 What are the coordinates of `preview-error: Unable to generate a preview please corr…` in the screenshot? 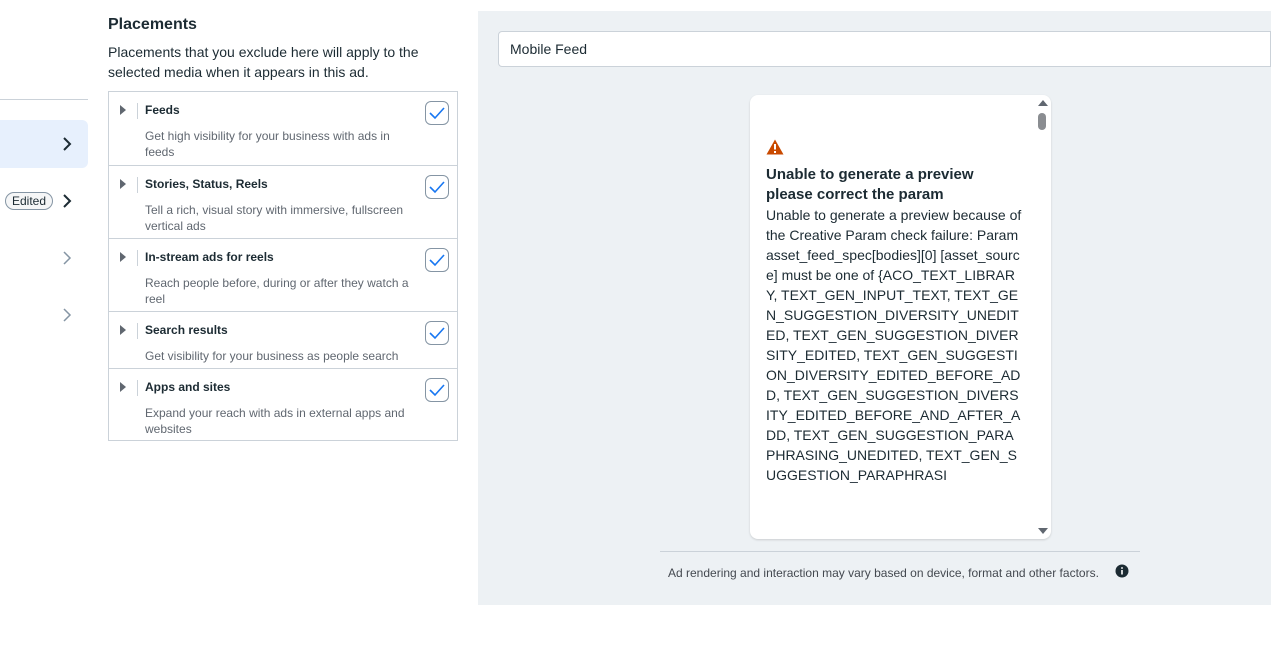 It's located at (894, 312).